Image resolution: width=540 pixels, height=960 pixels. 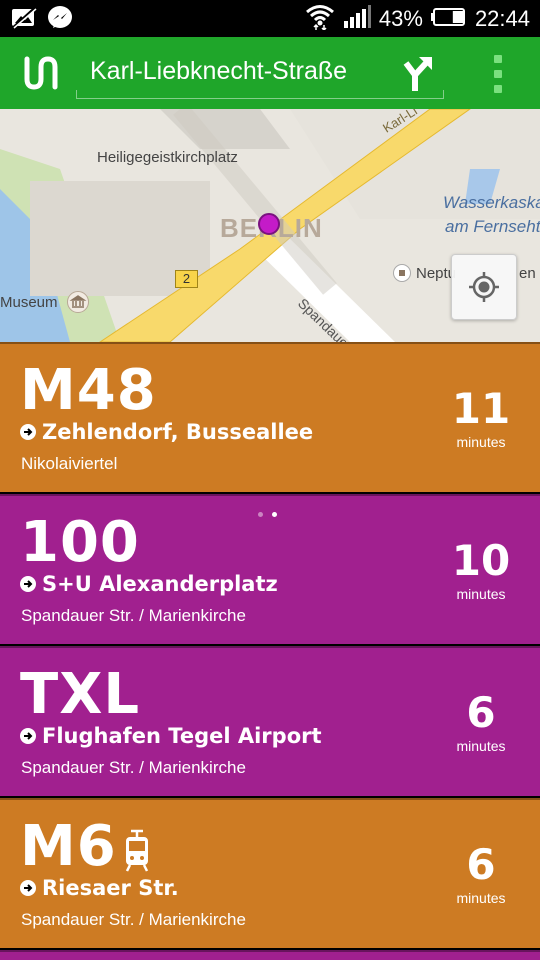 I want to click on stop-marker, so click(x=269, y=224).